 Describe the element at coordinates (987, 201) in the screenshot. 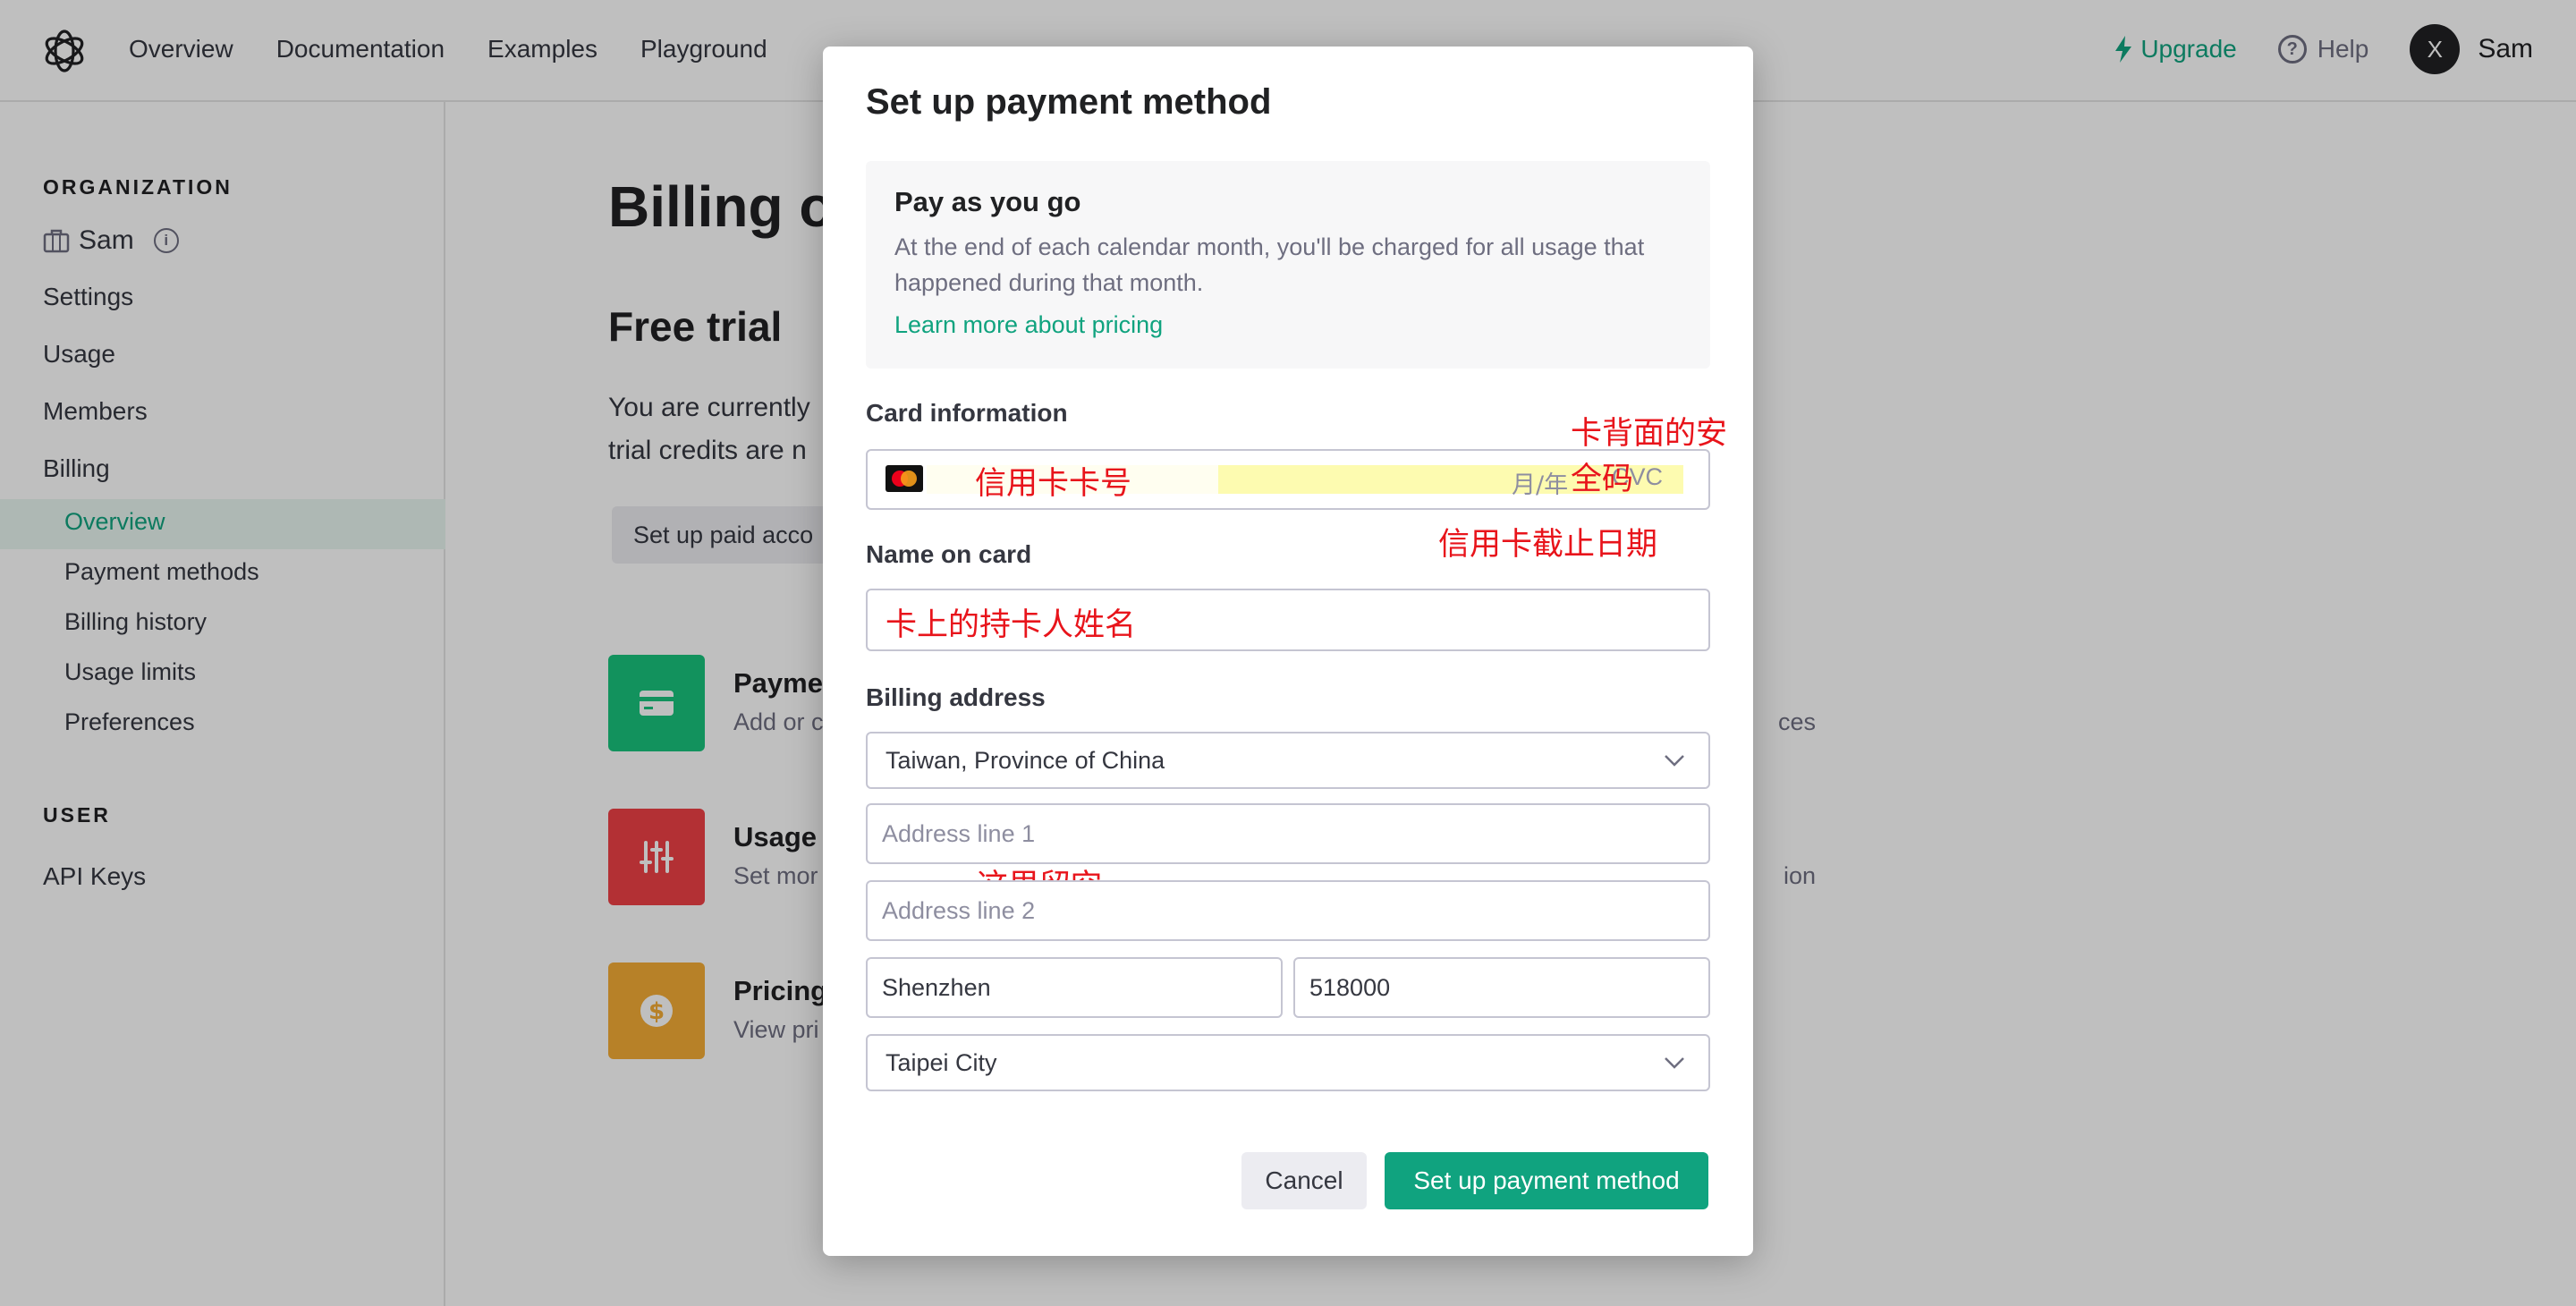

I see `plan-title: Pay as you go` at that location.